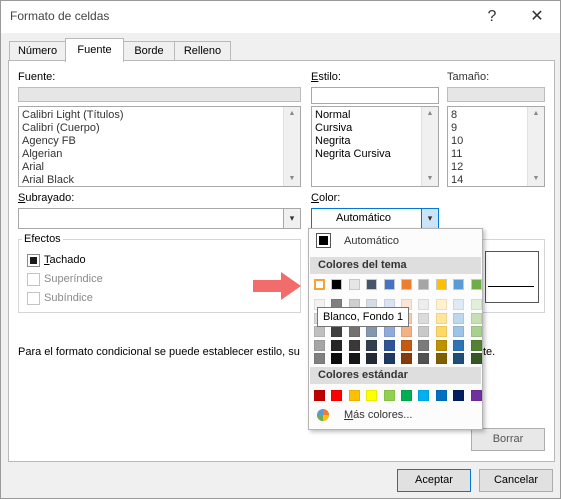  I want to click on style-list: Normal Cursiva Negrita Negrita Cursiva ▲ ▼, so click(375, 146).